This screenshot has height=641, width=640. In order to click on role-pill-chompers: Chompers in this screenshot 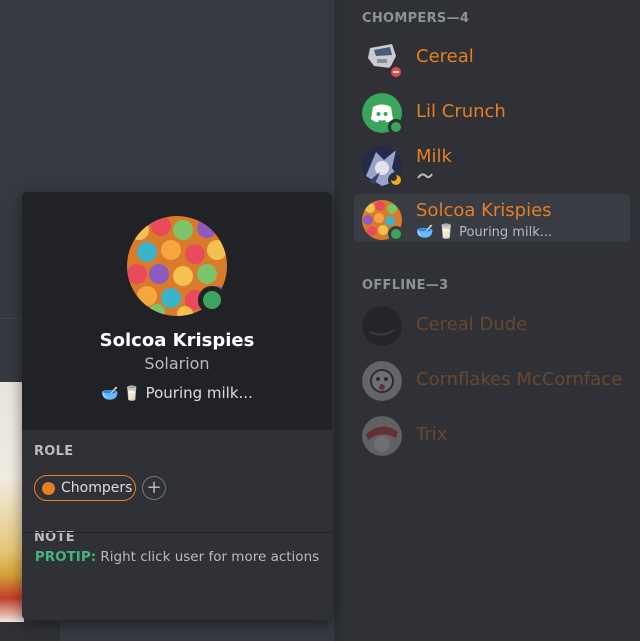, I will do `click(85, 488)`.